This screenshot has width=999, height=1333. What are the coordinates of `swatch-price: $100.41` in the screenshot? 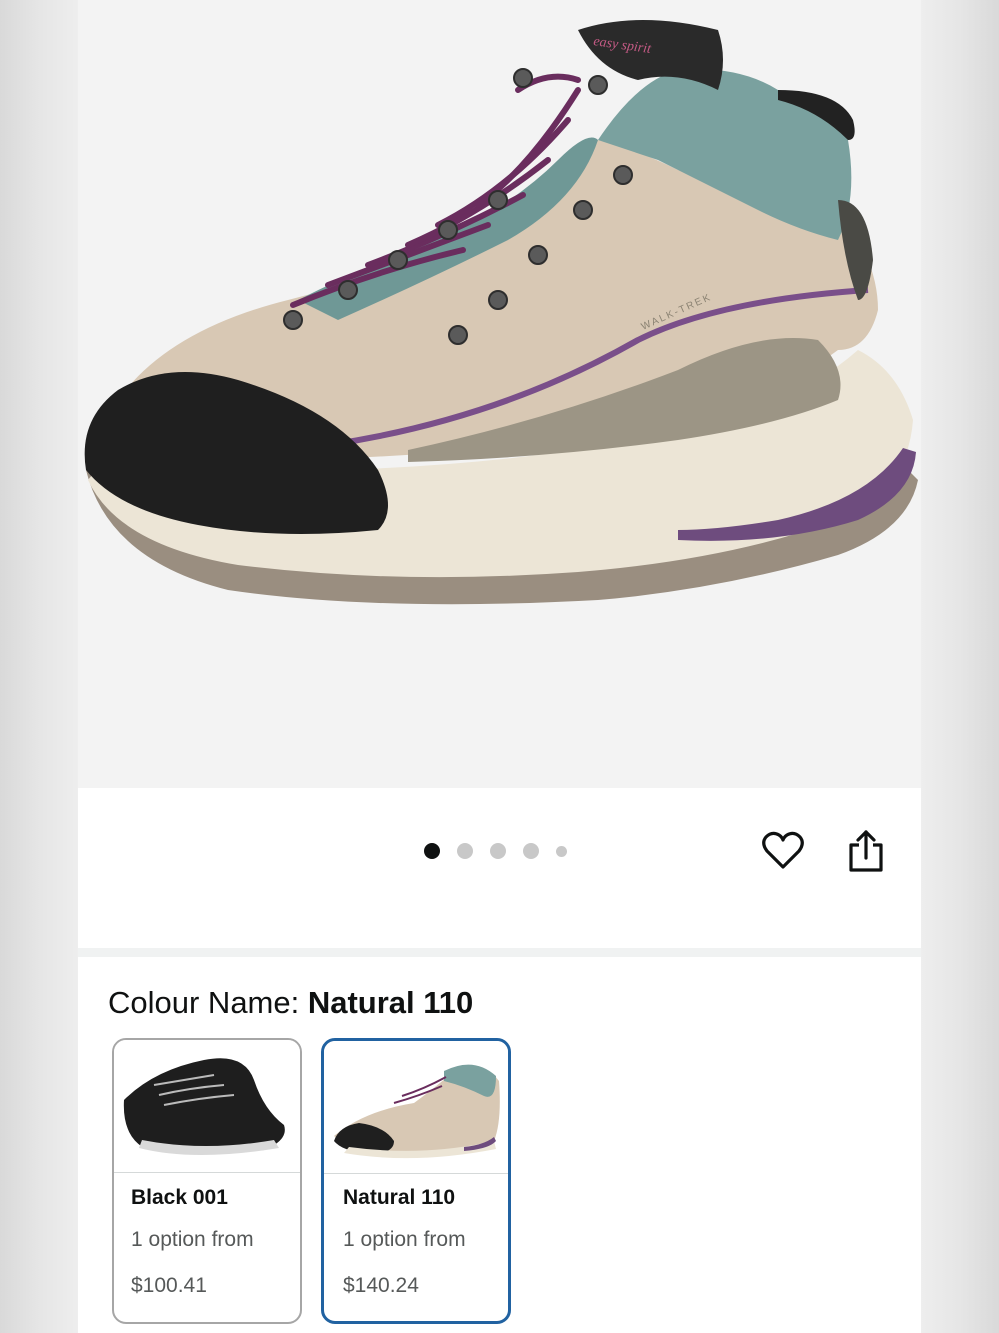 It's located at (169, 1285).